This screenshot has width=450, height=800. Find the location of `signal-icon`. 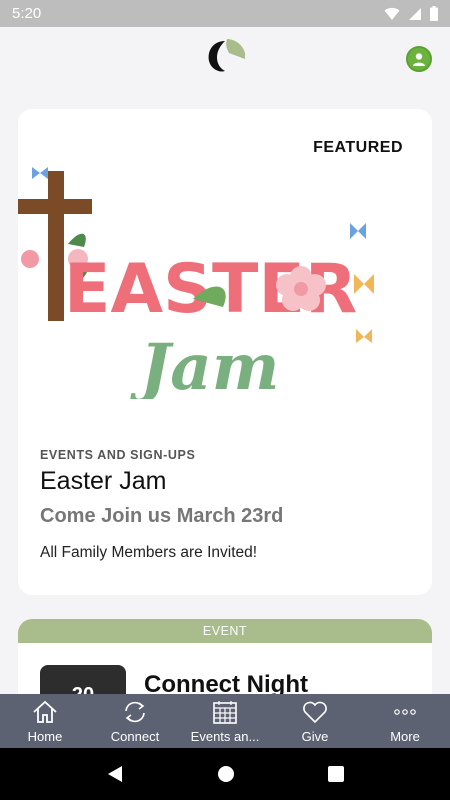

signal-icon is located at coordinates (415, 13).